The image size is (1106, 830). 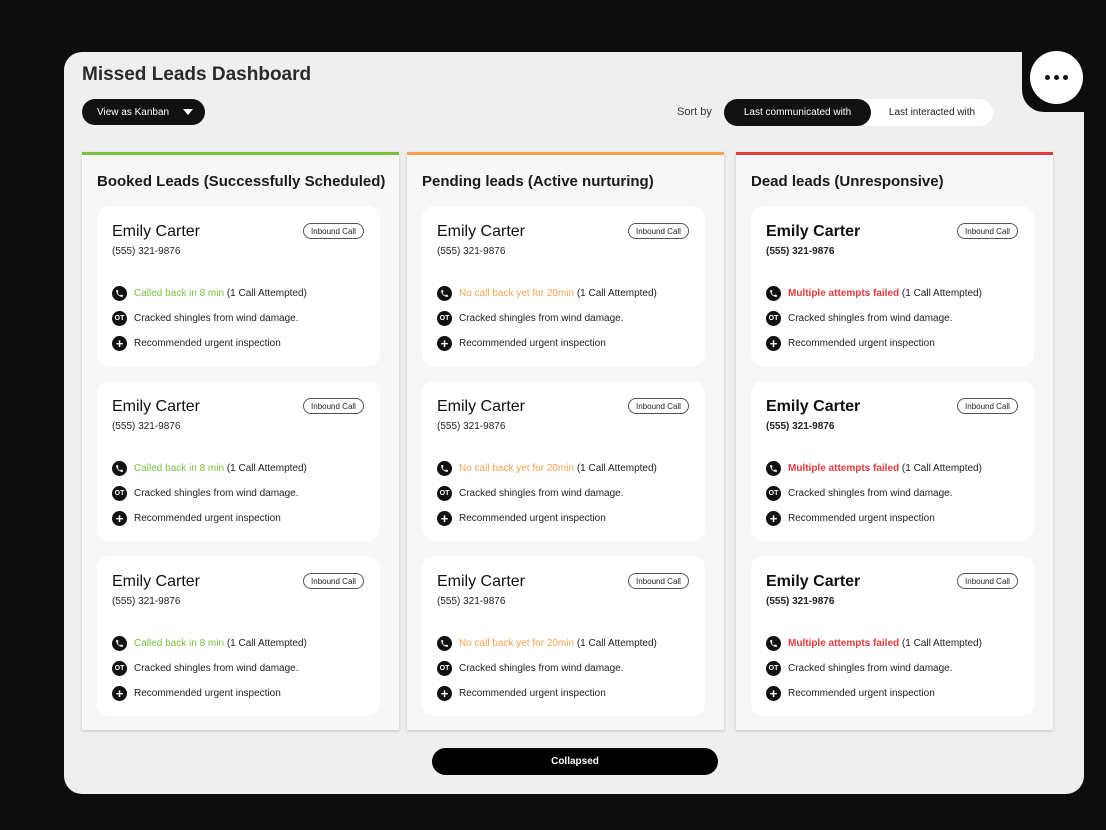 I want to click on caret-down-icon, so click(x=188, y=112).